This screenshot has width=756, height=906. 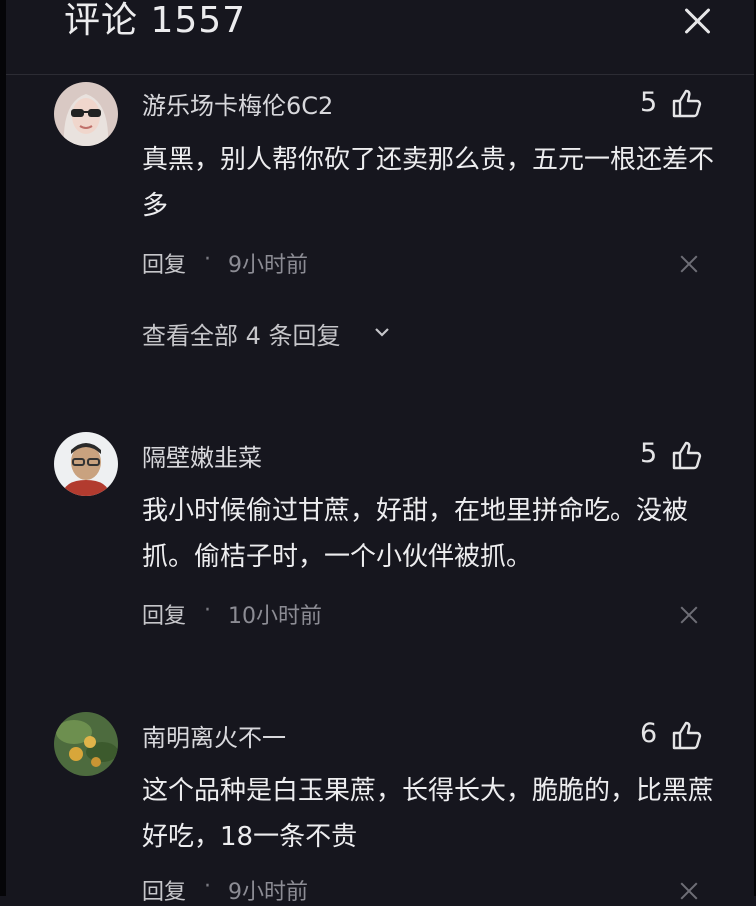 What do you see at coordinates (649, 733) in the screenshot?
I see `like-count: 6` at bounding box center [649, 733].